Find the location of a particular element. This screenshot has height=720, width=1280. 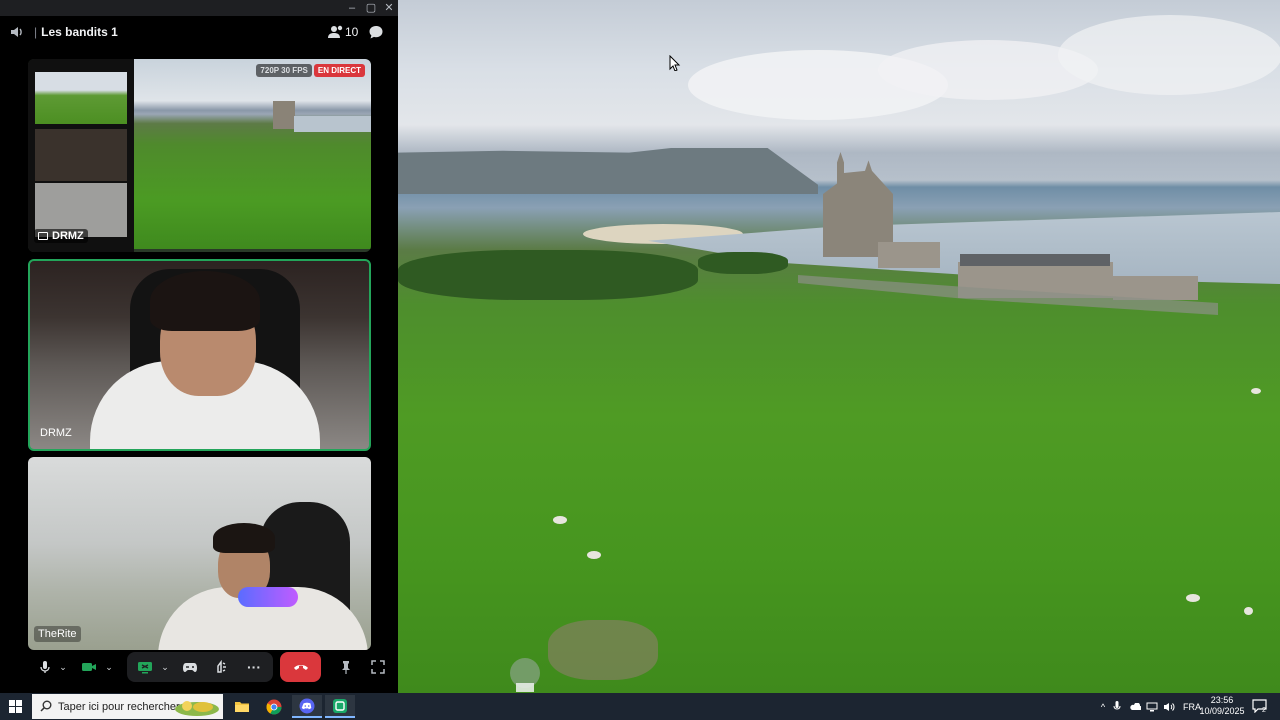

camera-icon is located at coordinates (89, 667).